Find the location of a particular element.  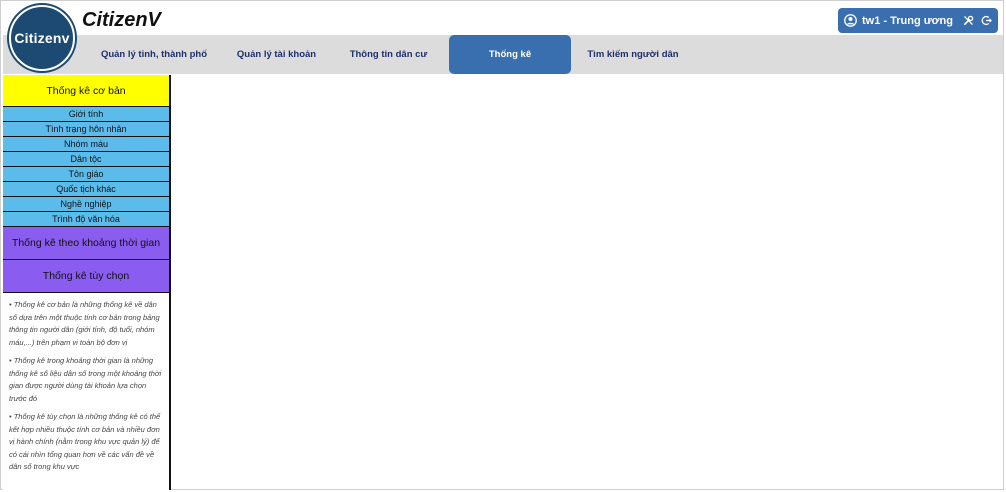

stat-other-nationality: Quốc tịch khác is located at coordinates (86, 189).